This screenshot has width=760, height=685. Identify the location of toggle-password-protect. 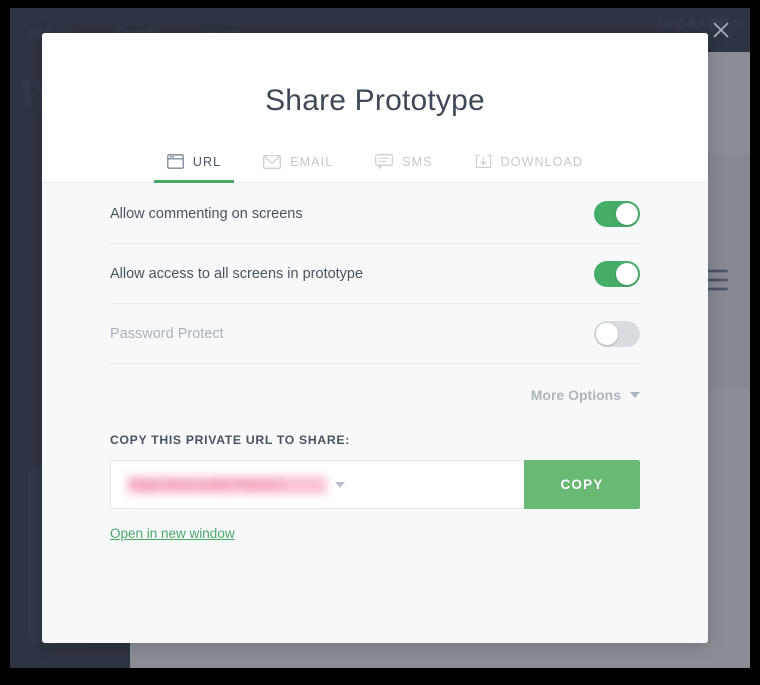
(617, 333).